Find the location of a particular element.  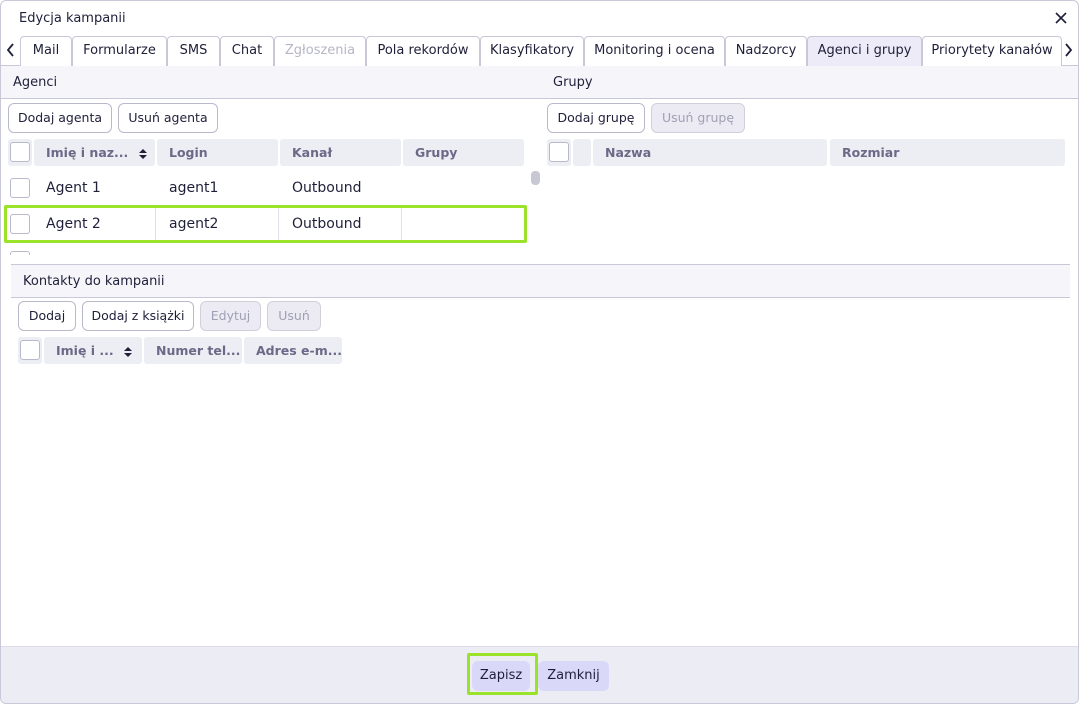

save-button: Zapisz is located at coordinates (501, 676).